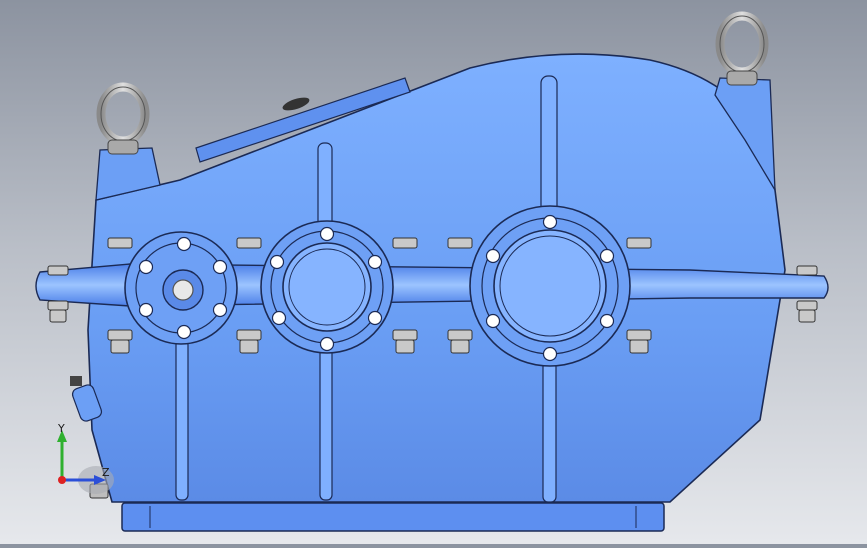 This screenshot has width=867, height=548. Describe the element at coordinates (84, 460) in the screenshot. I see `coordinate-triad: Y Z` at that location.